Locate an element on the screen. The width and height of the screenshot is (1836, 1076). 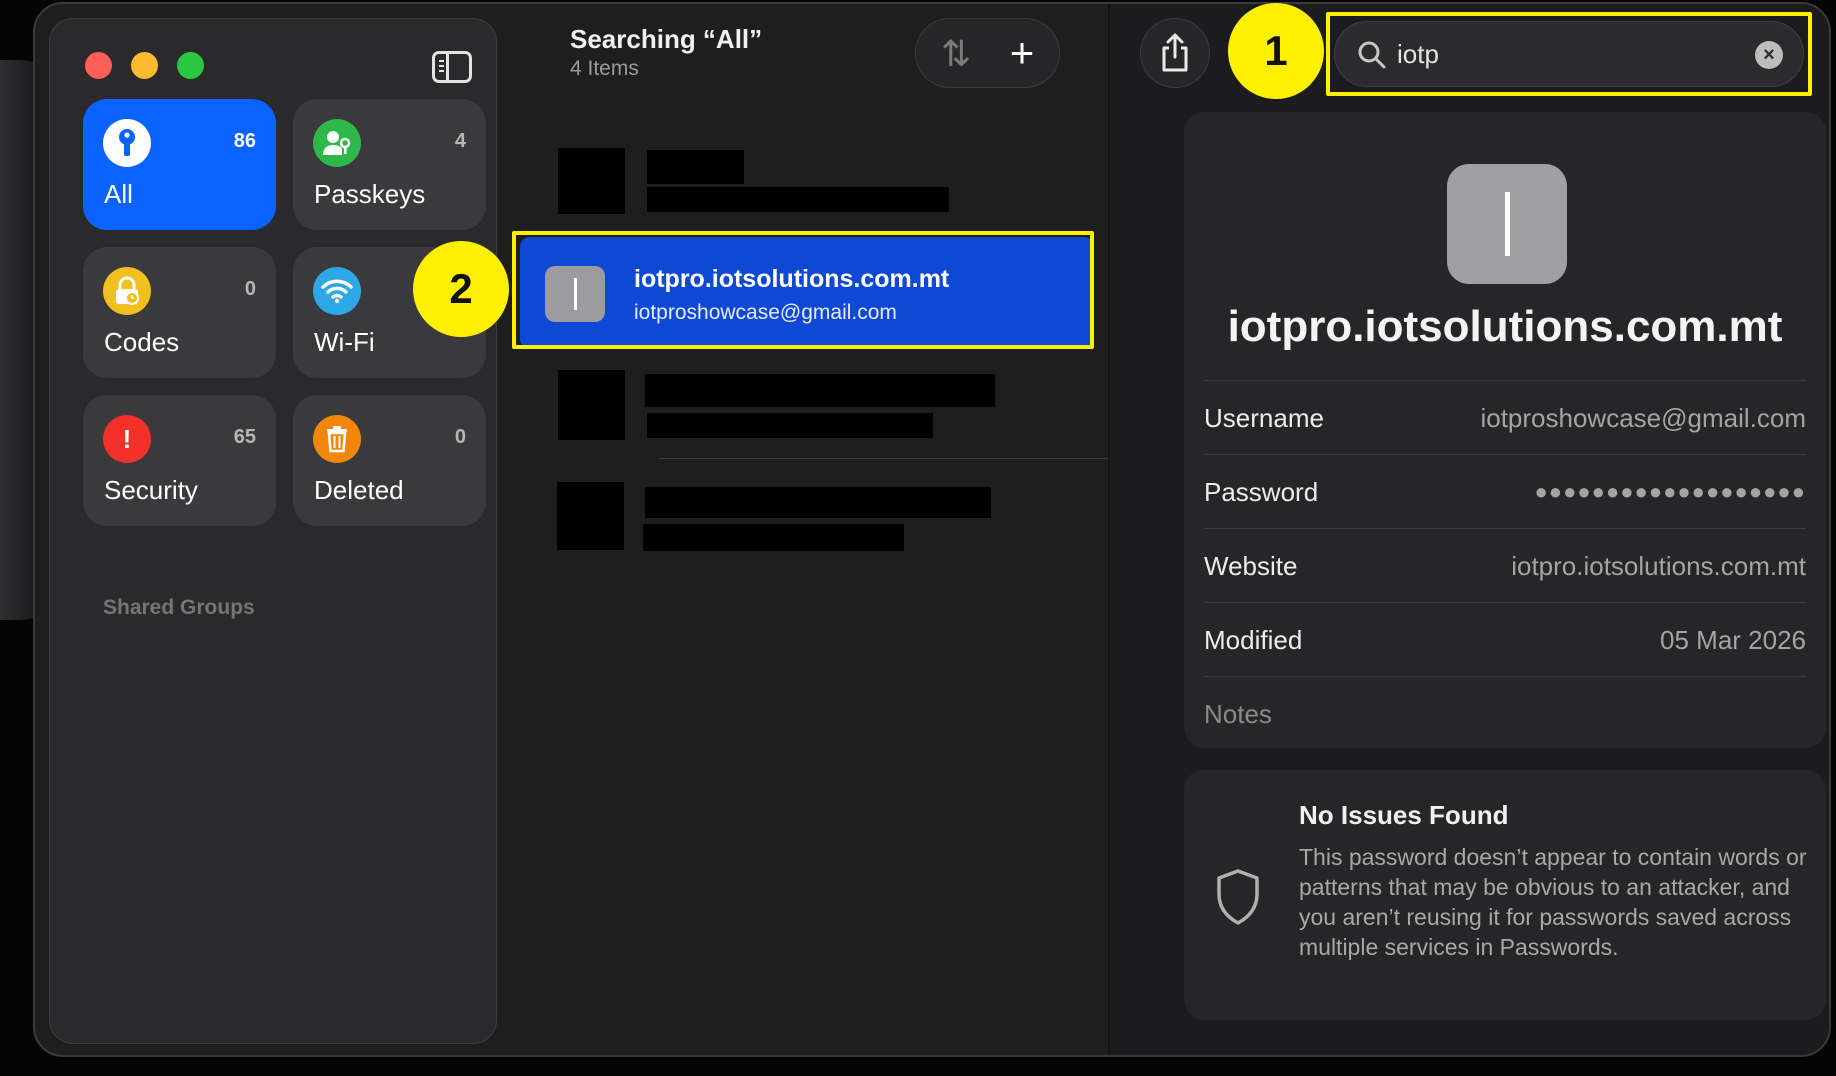
close-window-button is located at coordinates (98, 65).